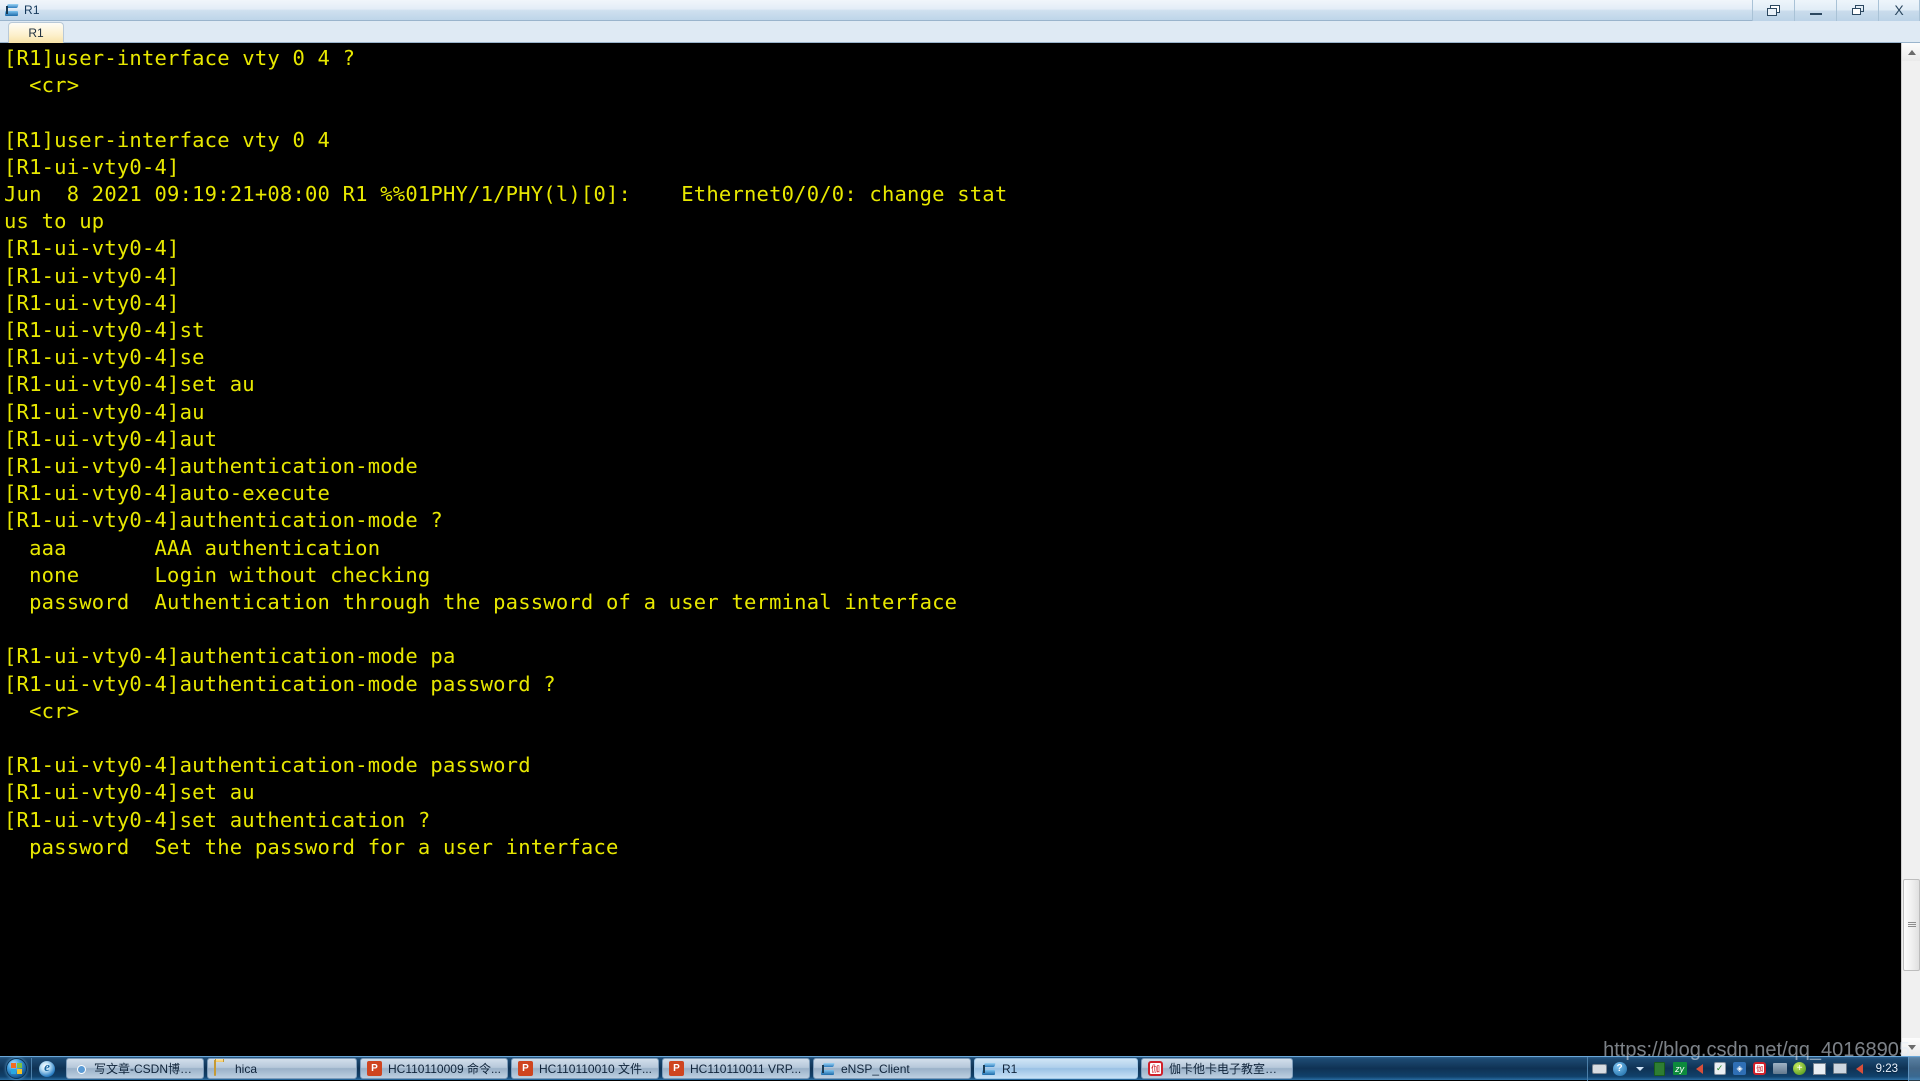  Describe the element at coordinates (1600, 1069) in the screenshot. I see `keyboard-icon` at that location.